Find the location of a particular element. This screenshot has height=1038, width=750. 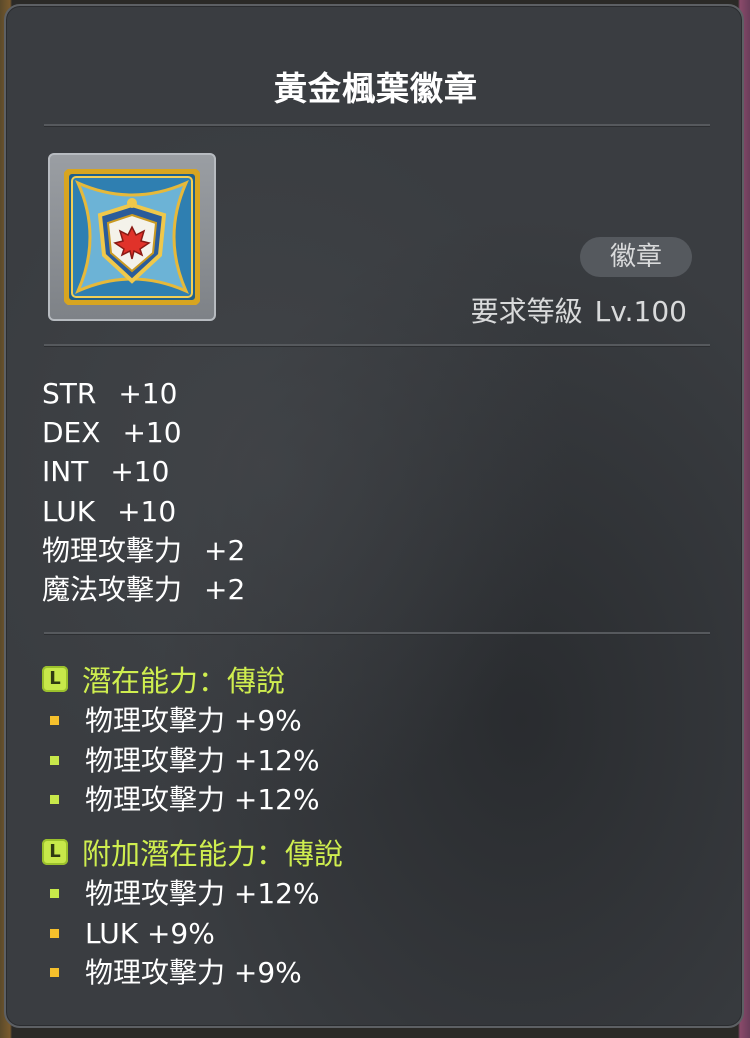

required-level-label: 要求等級 is located at coordinates (526, 311).